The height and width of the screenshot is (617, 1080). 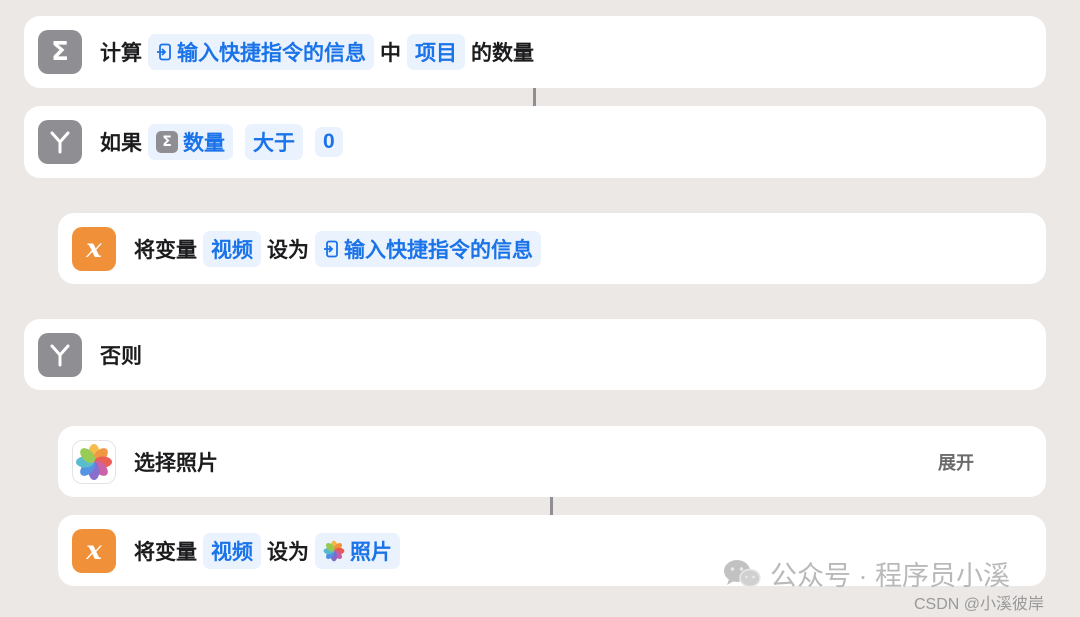 What do you see at coordinates (890, 576) in the screenshot?
I see `wechat-watermark-text: 公众号 · 程序员小溪` at bounding box center [890, 576].